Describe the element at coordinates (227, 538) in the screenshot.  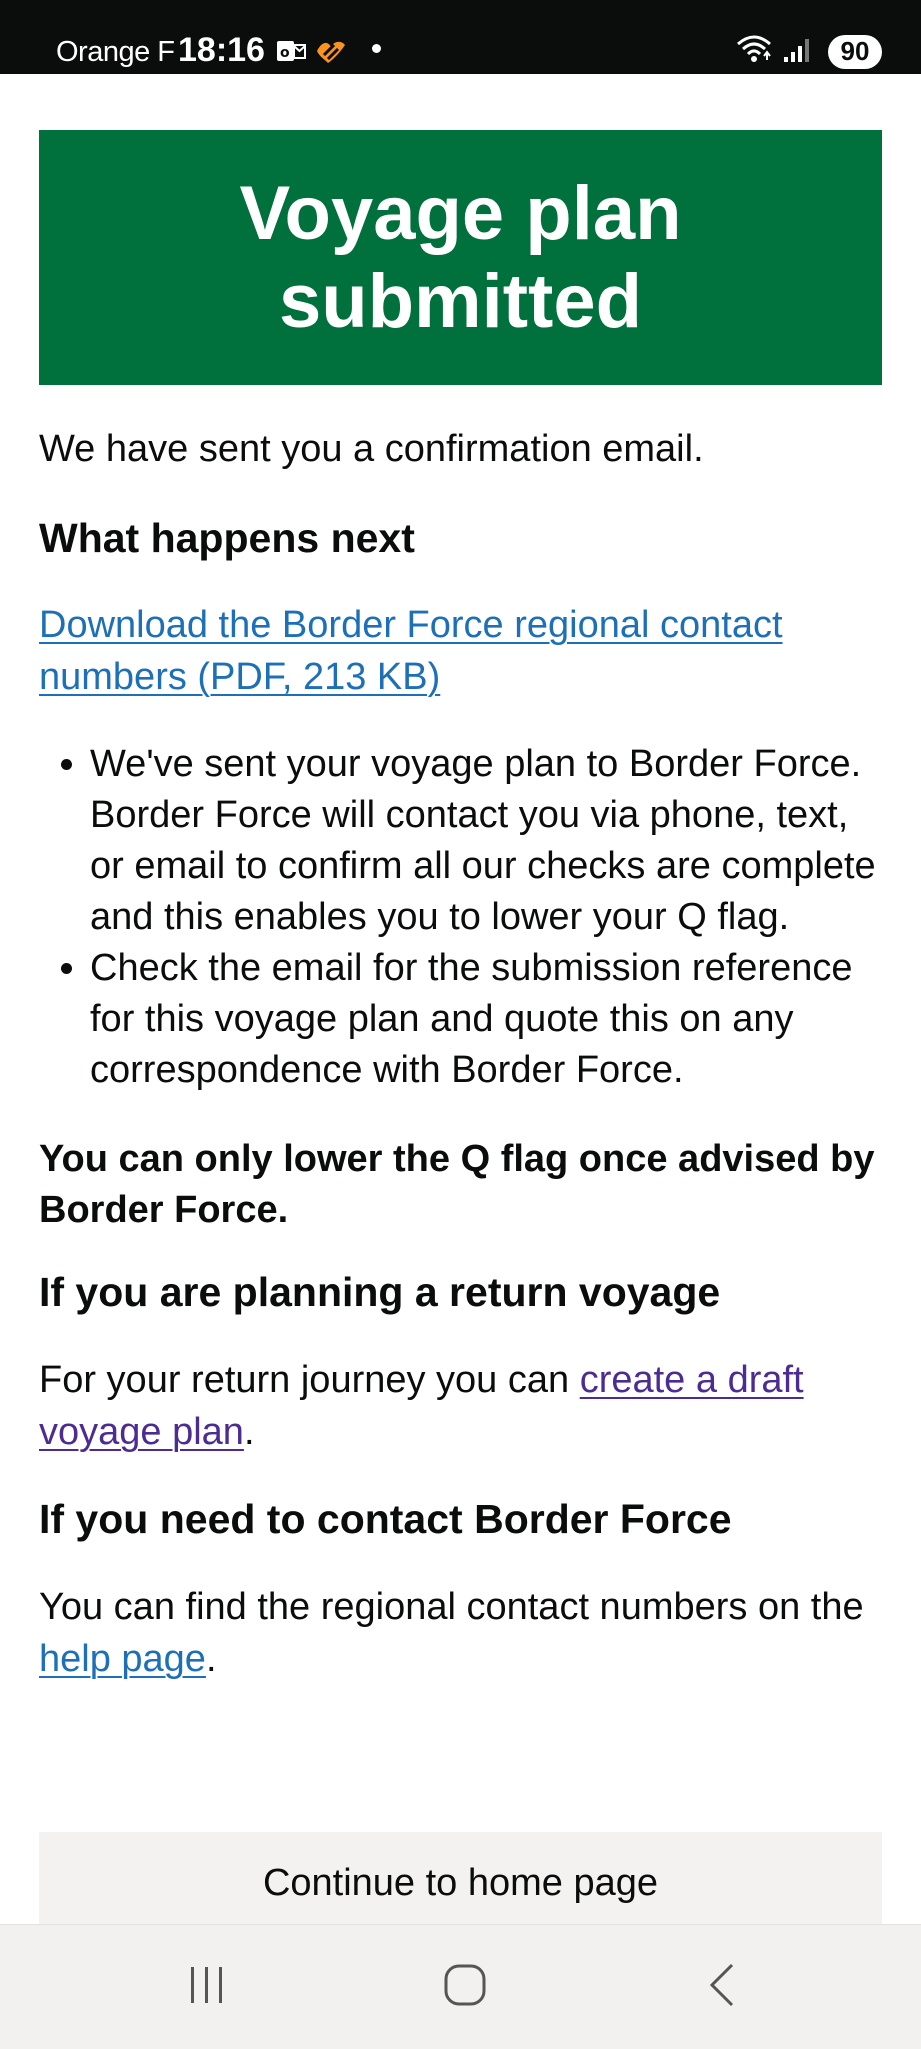
I see `what-happens-next-heading: What happens next` at that location.